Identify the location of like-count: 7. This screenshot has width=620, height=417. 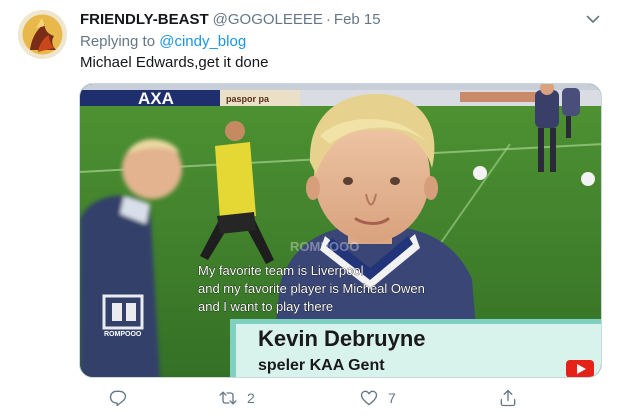
(392, 398).